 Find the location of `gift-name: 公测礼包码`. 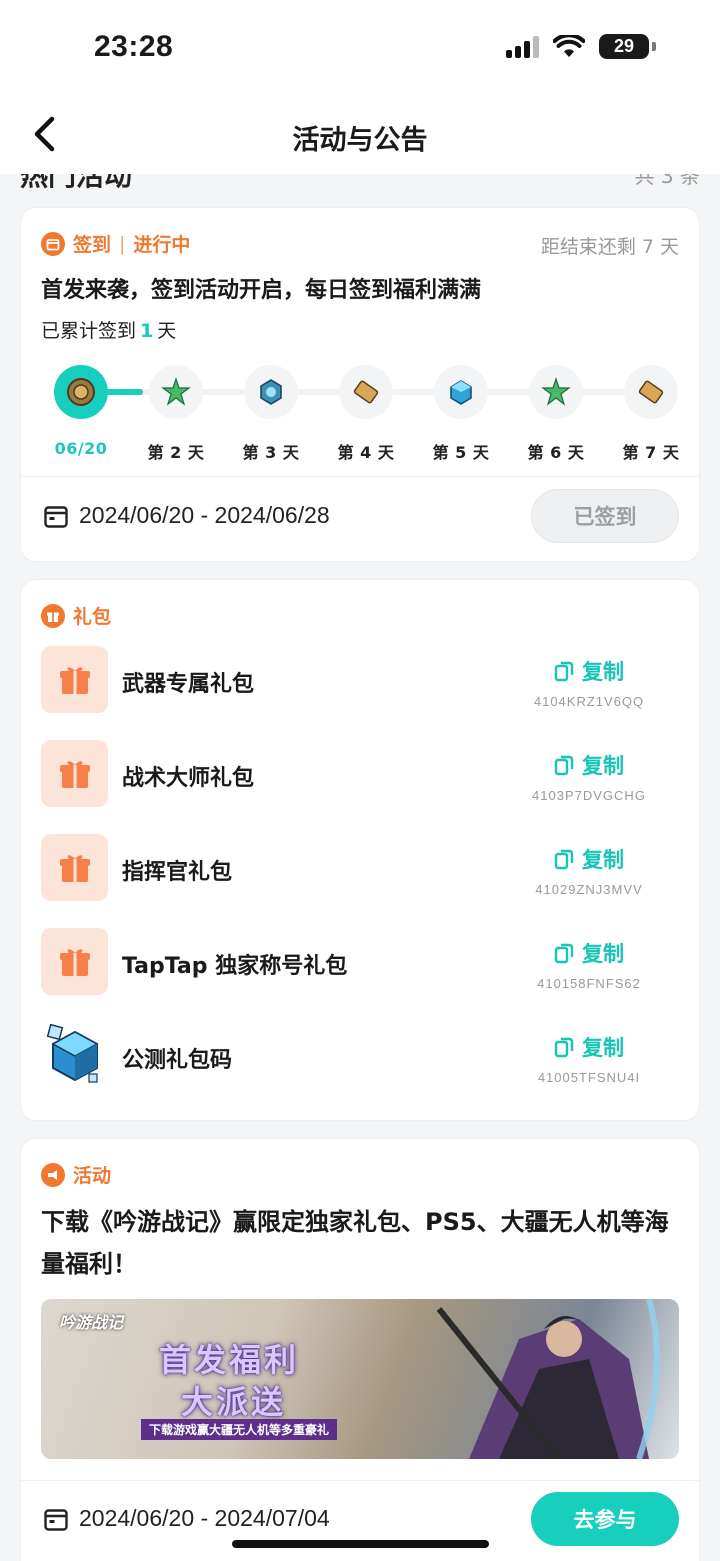

gift-name: 公测礼包码 is located at coordinates (177, 1060).